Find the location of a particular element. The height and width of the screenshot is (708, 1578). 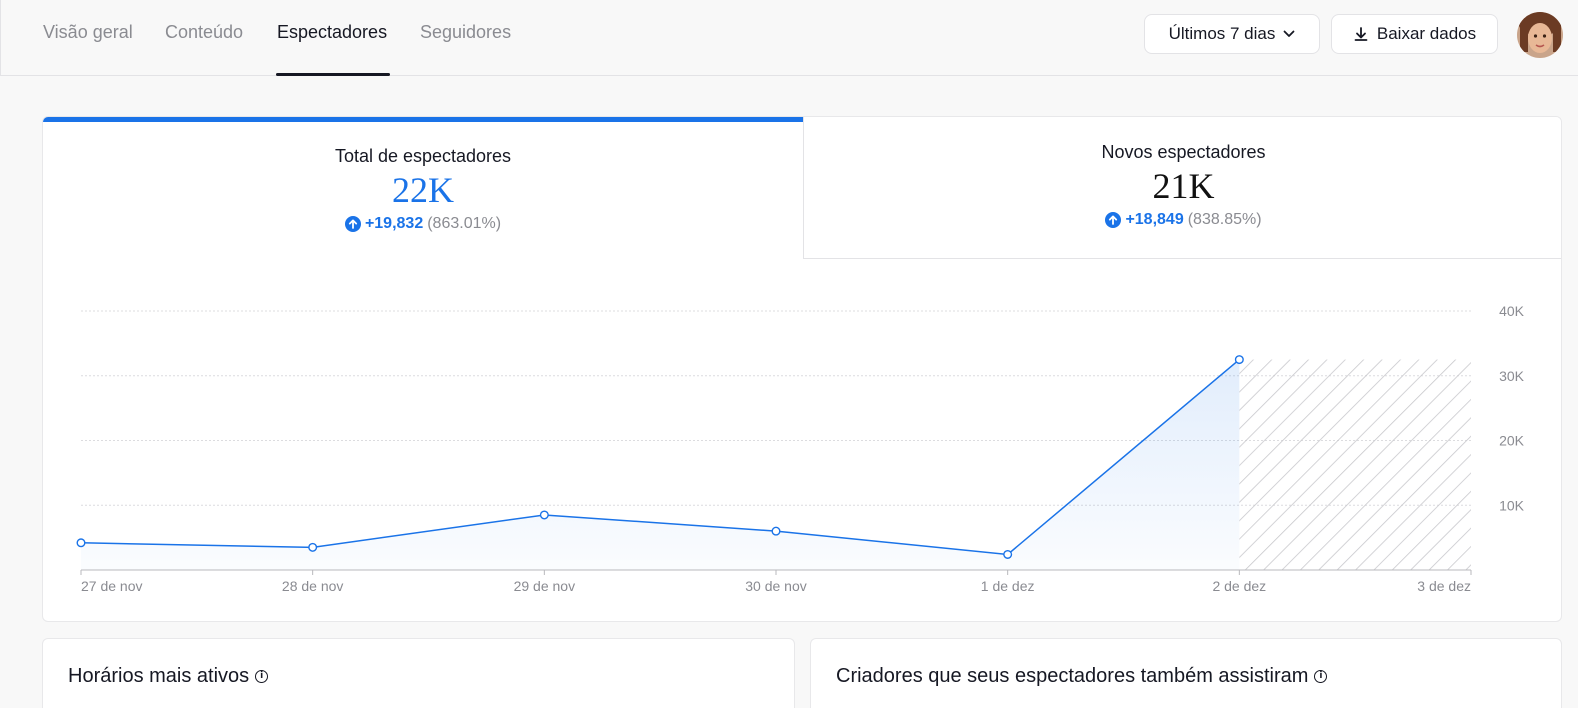

metric-tab-new-viewers: Novos espectadores 21K +18,849 (838.85%) is located at coordinates (1182, 188).